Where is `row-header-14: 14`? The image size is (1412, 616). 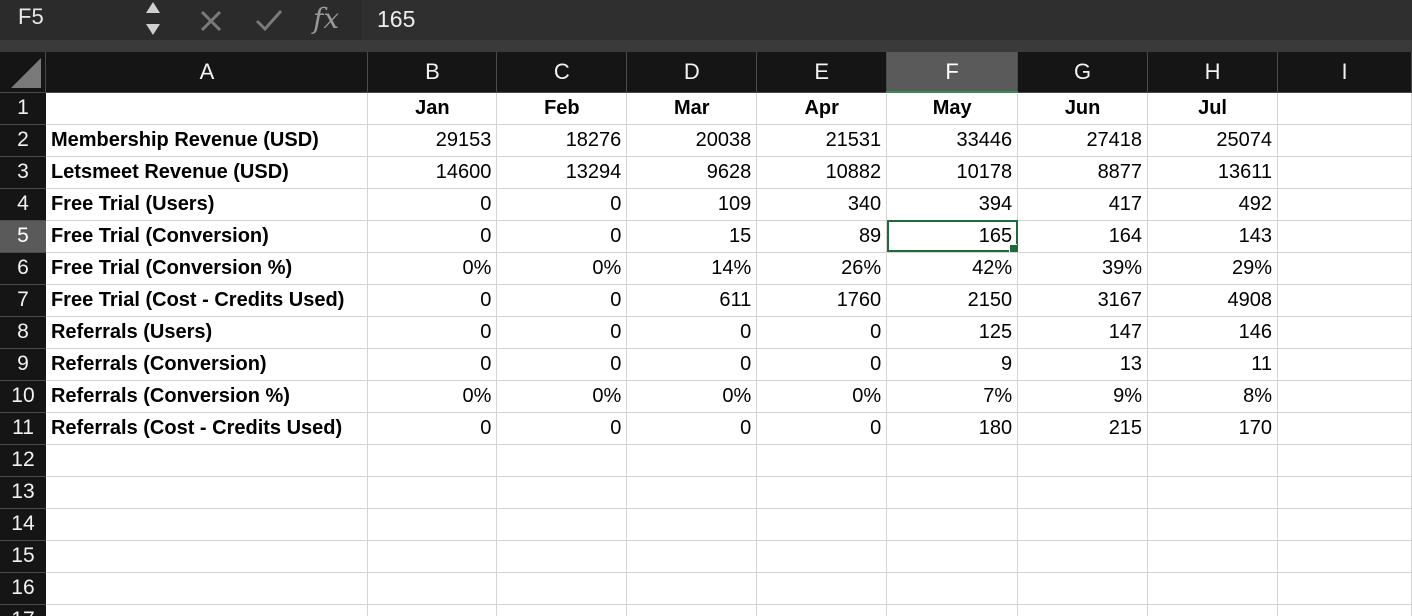
row-header-14: 14 is located at coordinates (23, 524).